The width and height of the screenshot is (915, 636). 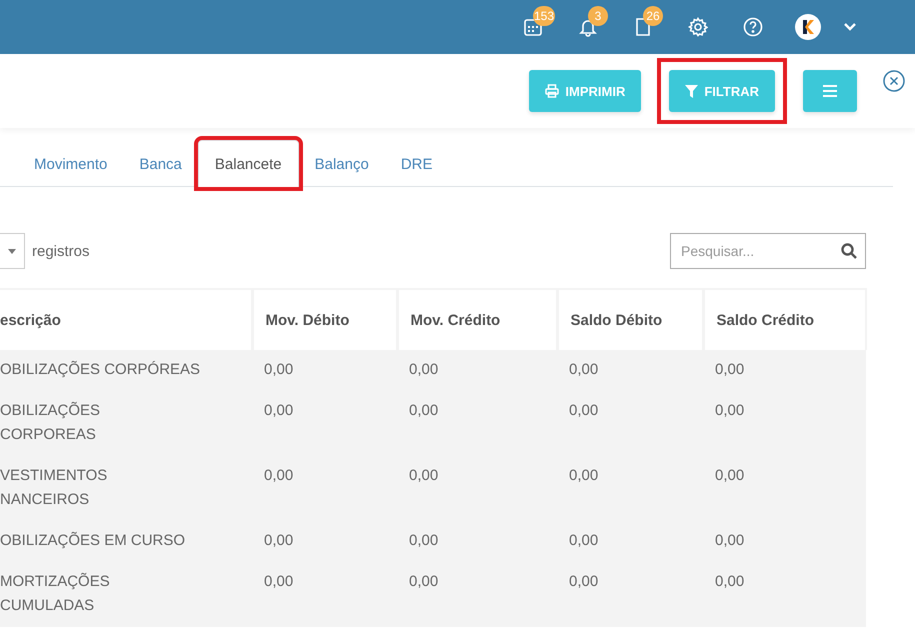 What do you see at coordinates (61, 251) in the screenshot?
I see `records-label: registros` at bounding box center [61, 251].